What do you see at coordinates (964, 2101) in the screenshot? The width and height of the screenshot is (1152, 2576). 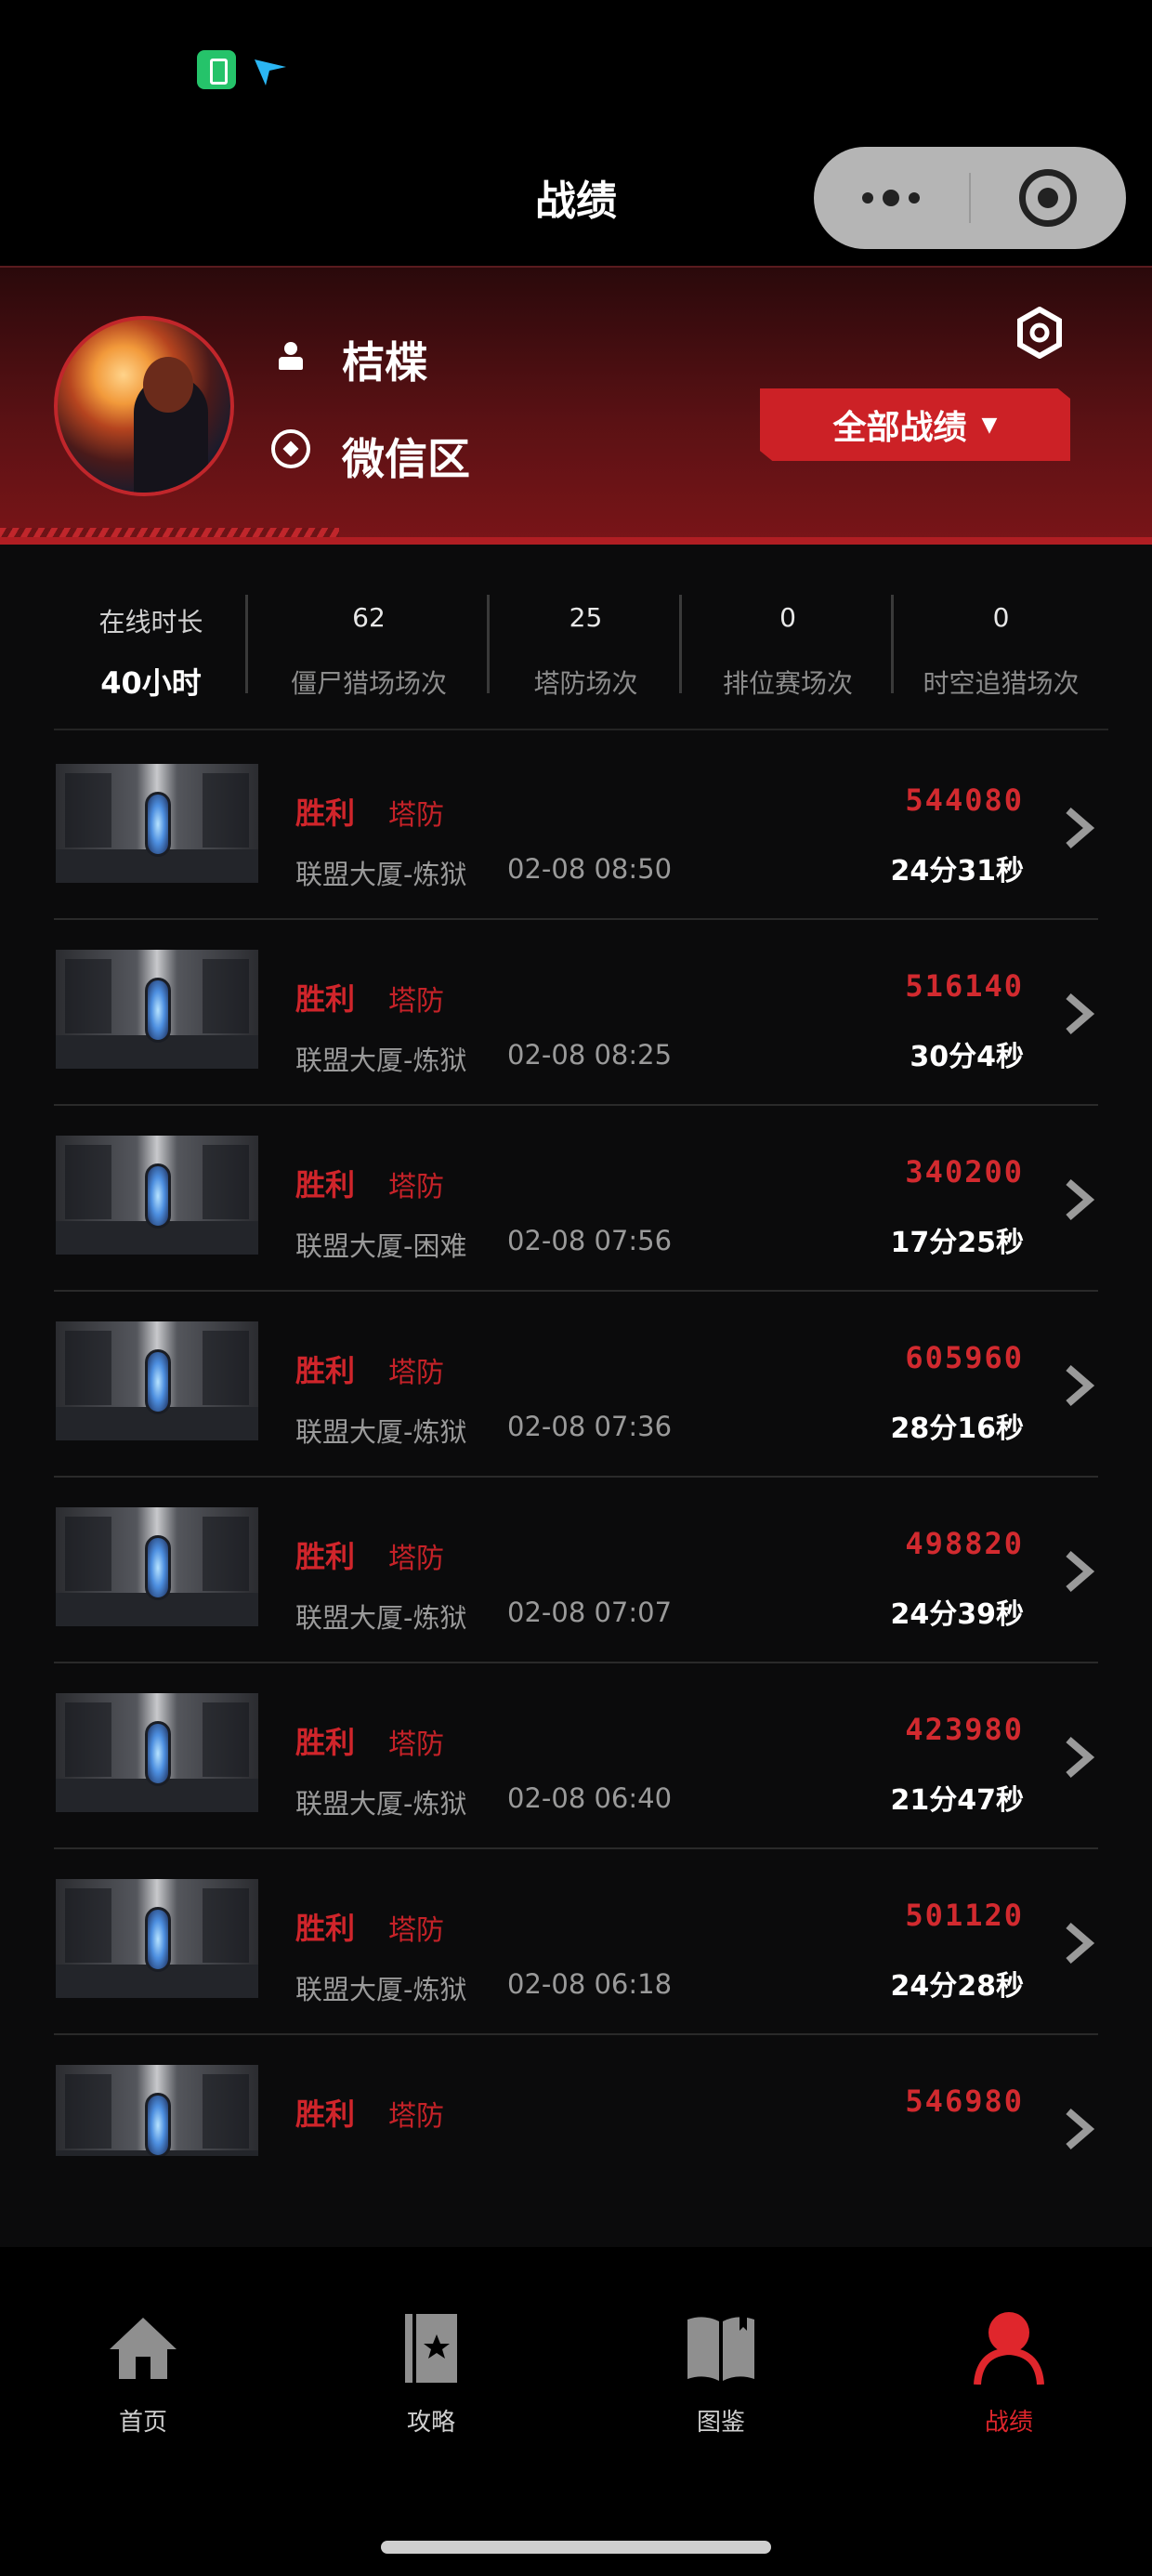 I see `match-score: 546980` at bounding box center [964, 2101].